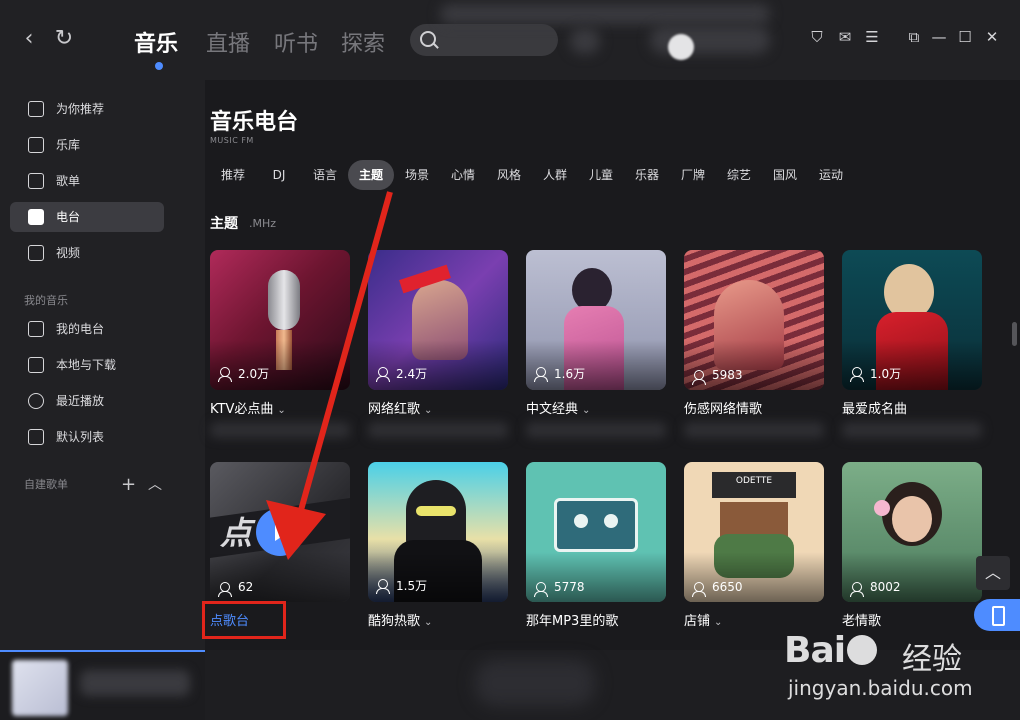 This screenshot has width=1020, height=720. I want to click on paw-icon, so click(862, 650).